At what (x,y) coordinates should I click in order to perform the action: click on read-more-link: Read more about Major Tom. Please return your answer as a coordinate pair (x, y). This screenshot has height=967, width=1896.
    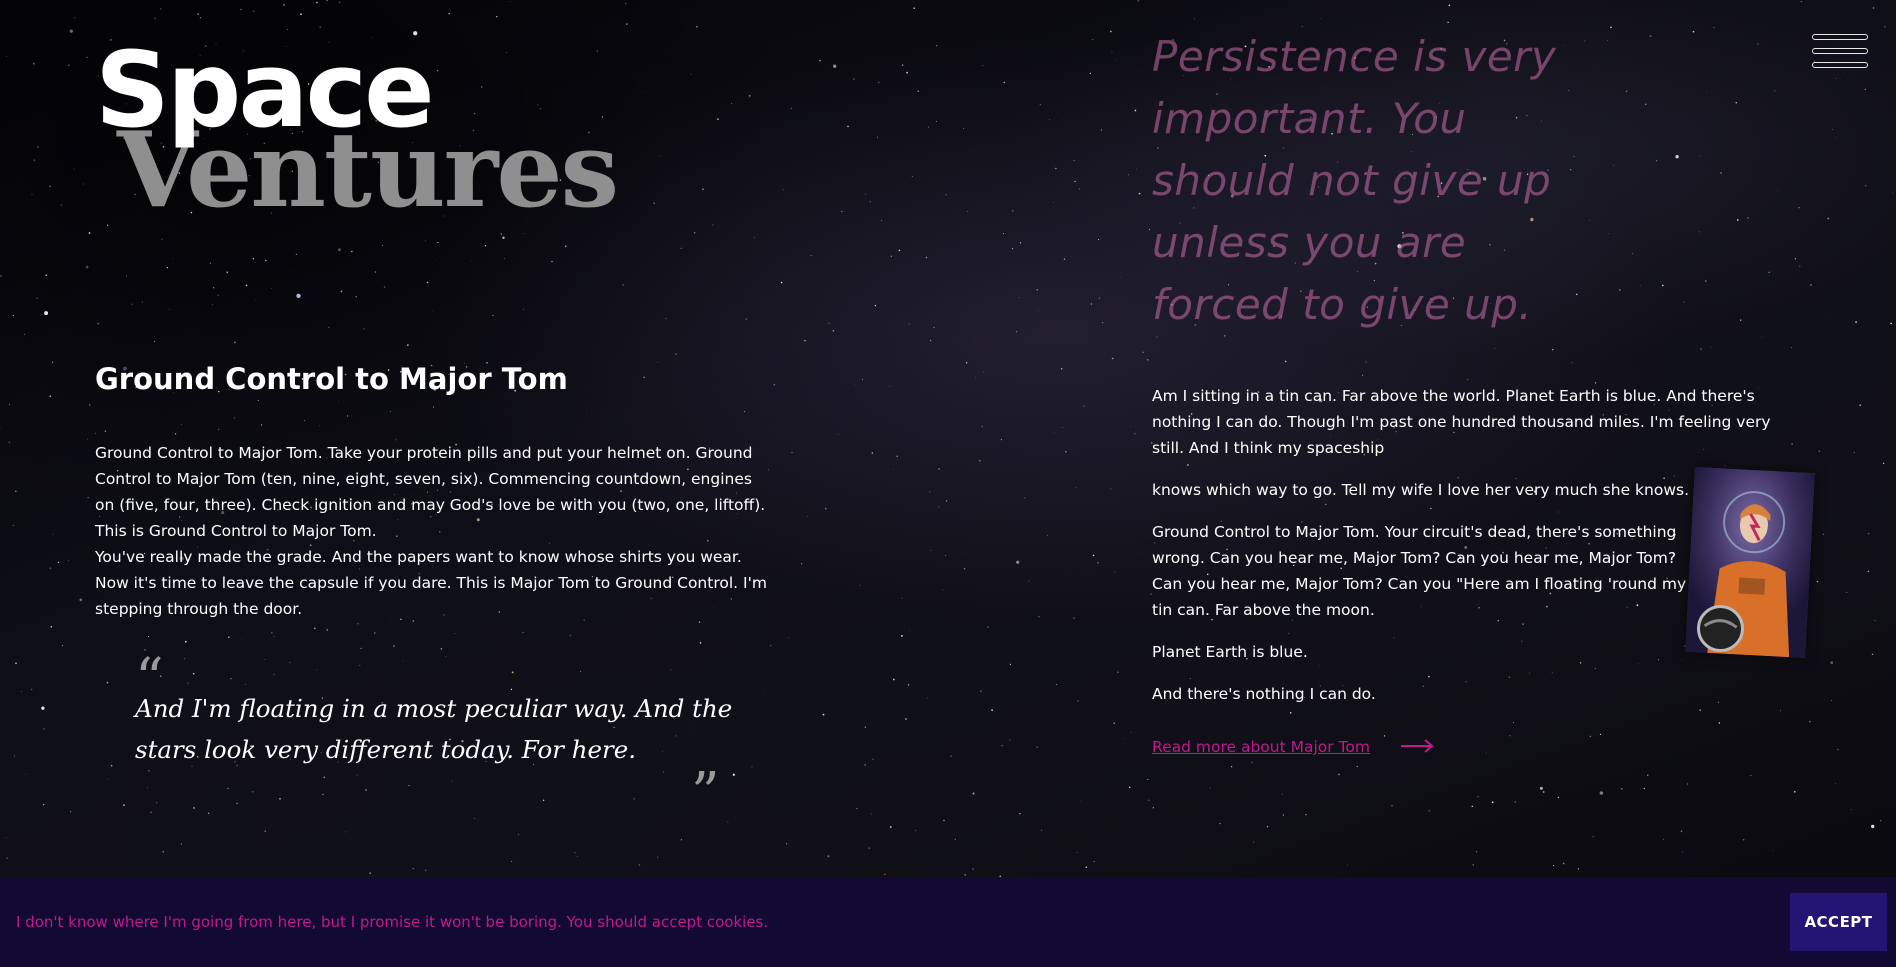
    Looking at the image, I should click on (1293, 747).